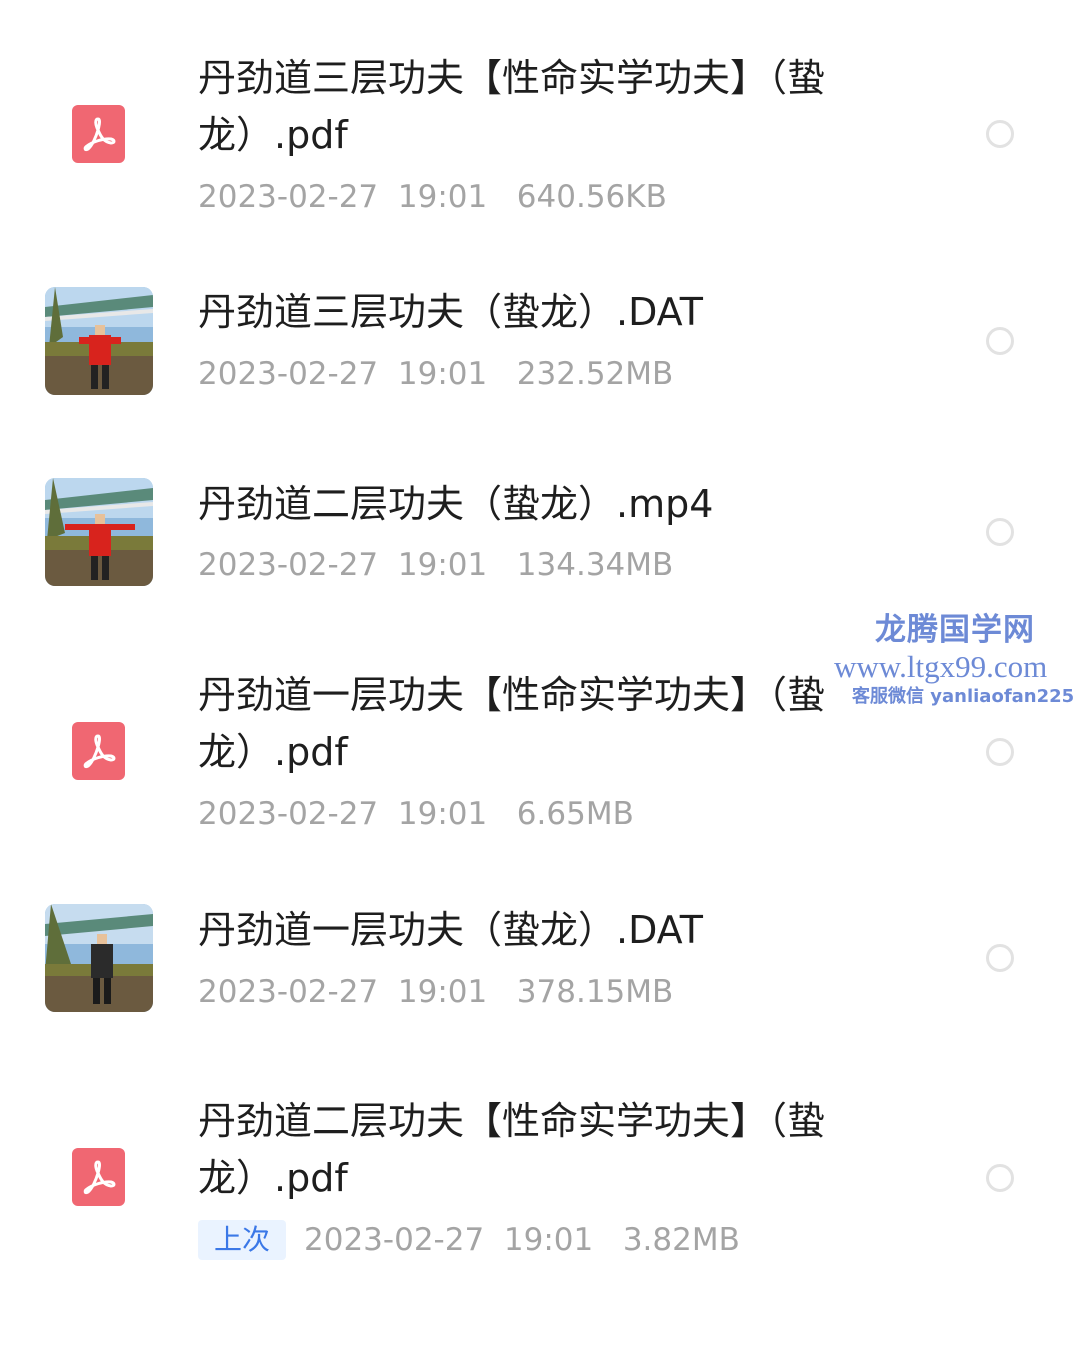 This screenshot has width=1080, height=1352. What do you see at coordinates (456, 504) in the screenshot?
I see `file-name: 丹劲道二层功夫（蛰龙）.mp4` at bounding box center [456, 504].